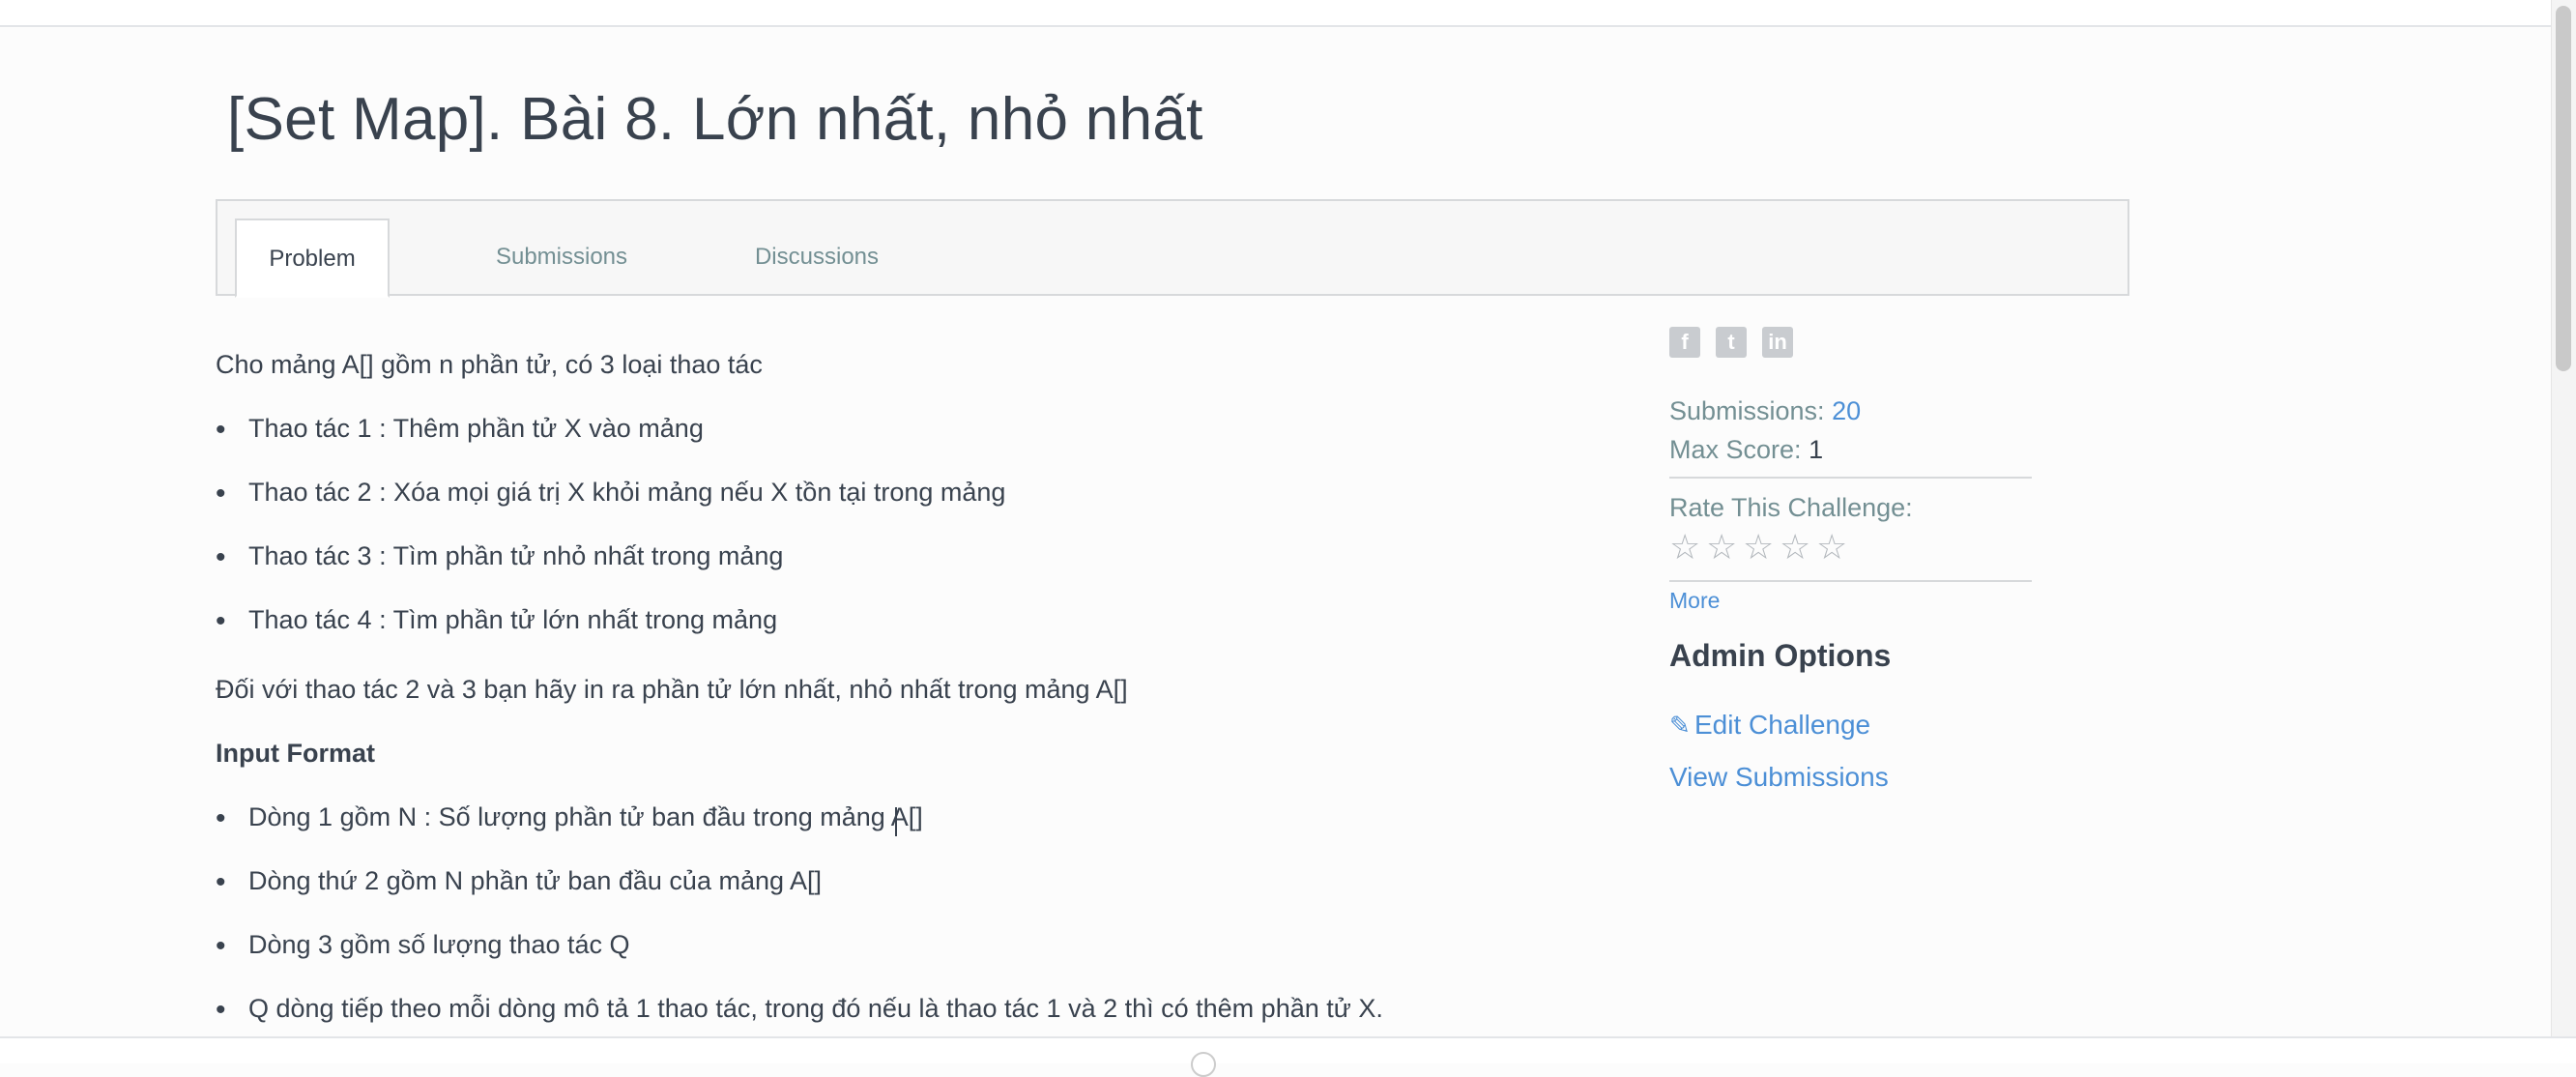  What do you see at coordinates (816, 257) in the screenshot?
I see `tab-discussions: Discussions` at bounding box center [816, 257].